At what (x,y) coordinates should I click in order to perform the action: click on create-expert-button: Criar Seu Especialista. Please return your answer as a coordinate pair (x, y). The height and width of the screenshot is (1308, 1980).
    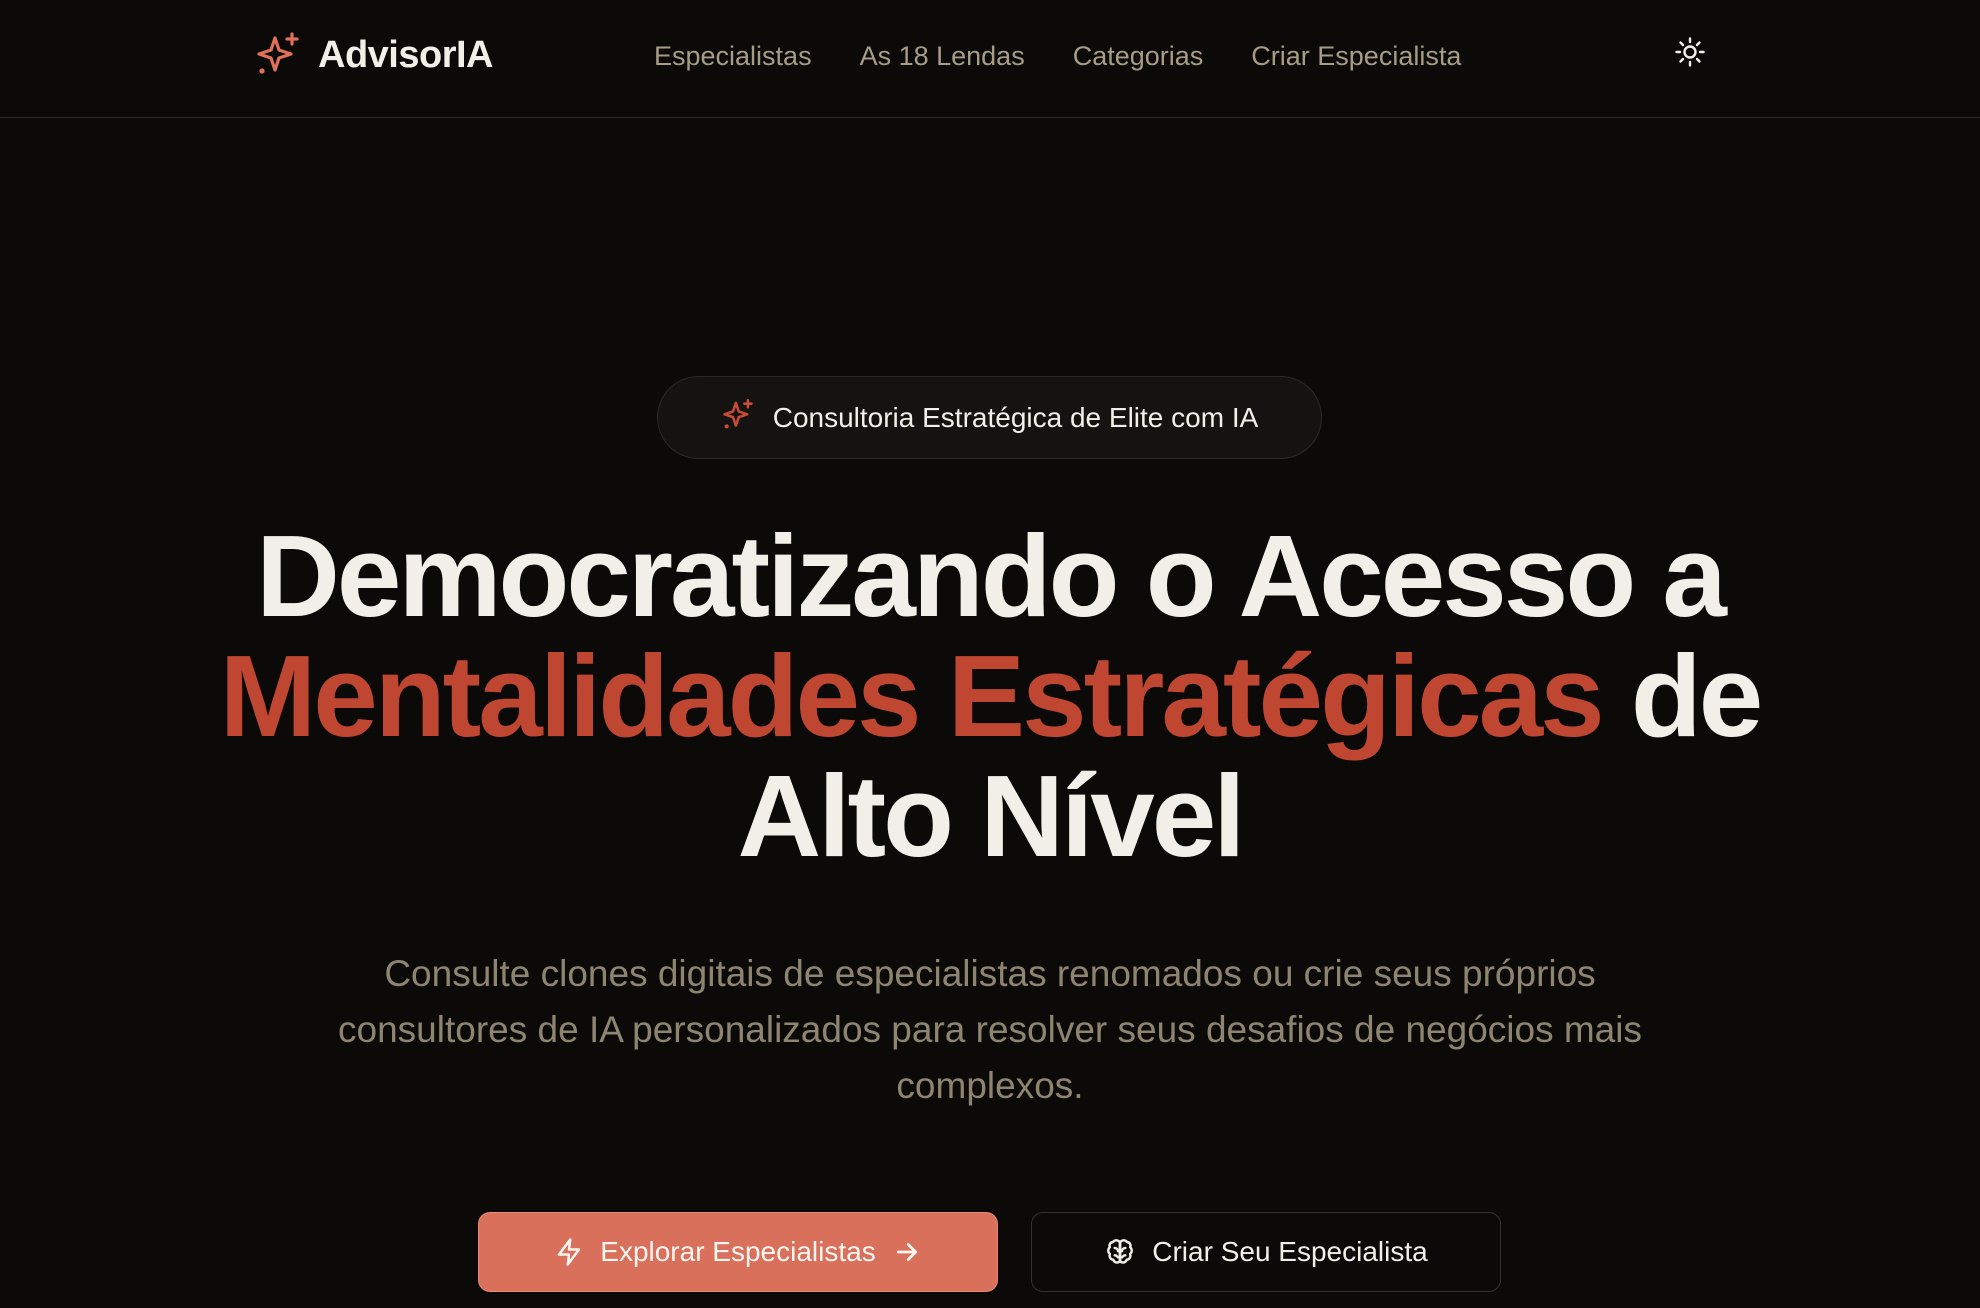
    Looking at the image, I should click on (1266, 1252).